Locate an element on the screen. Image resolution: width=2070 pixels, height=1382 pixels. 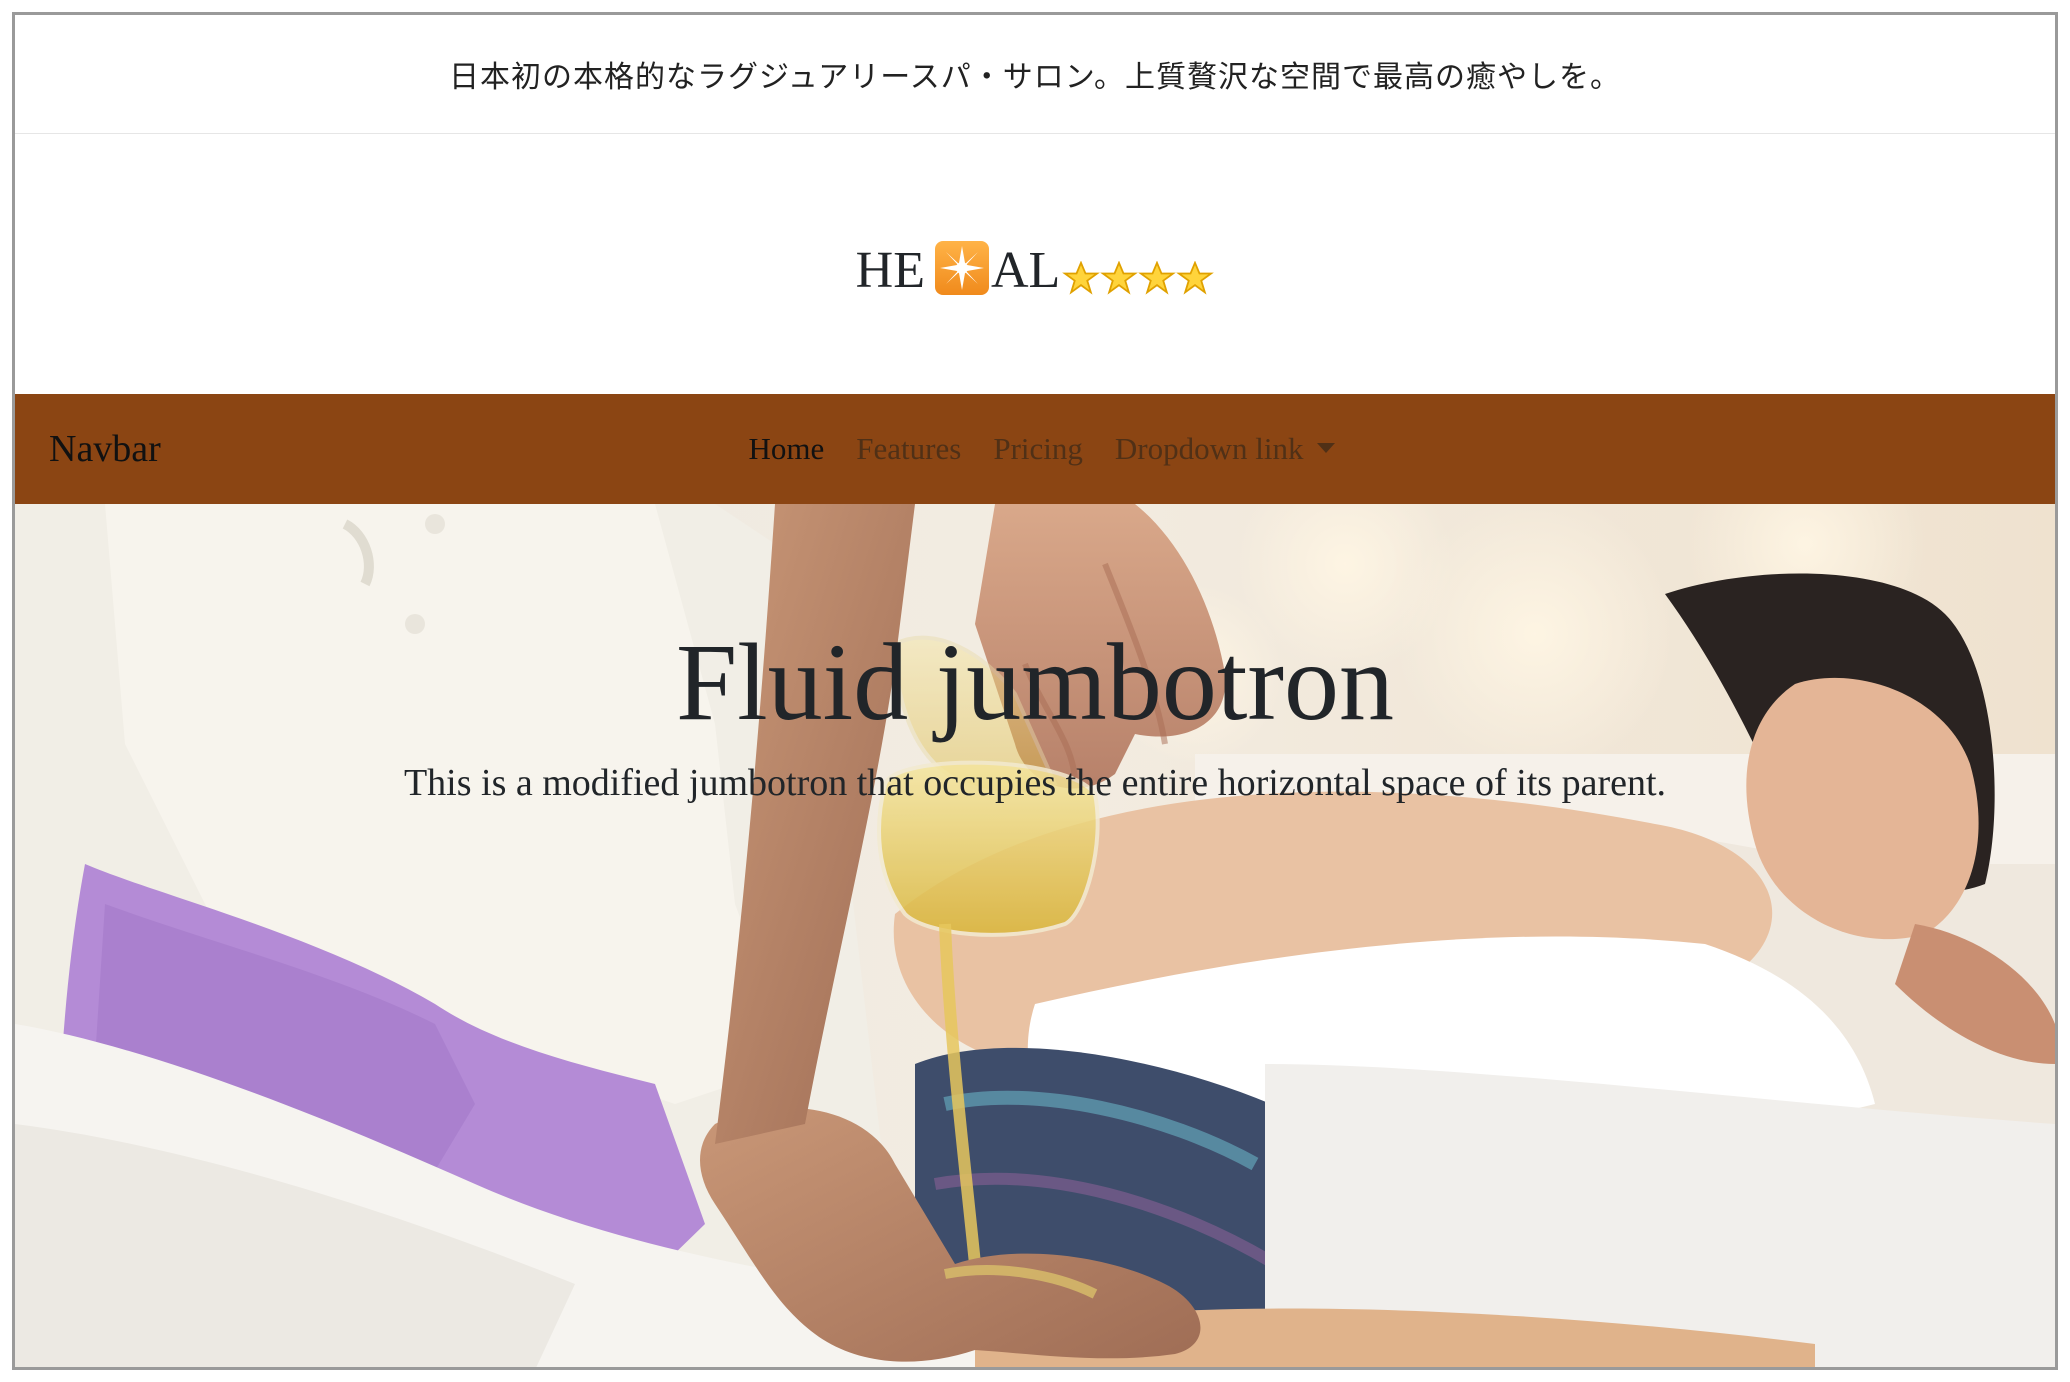
rating-stars is located at coordinates (1138, 278).